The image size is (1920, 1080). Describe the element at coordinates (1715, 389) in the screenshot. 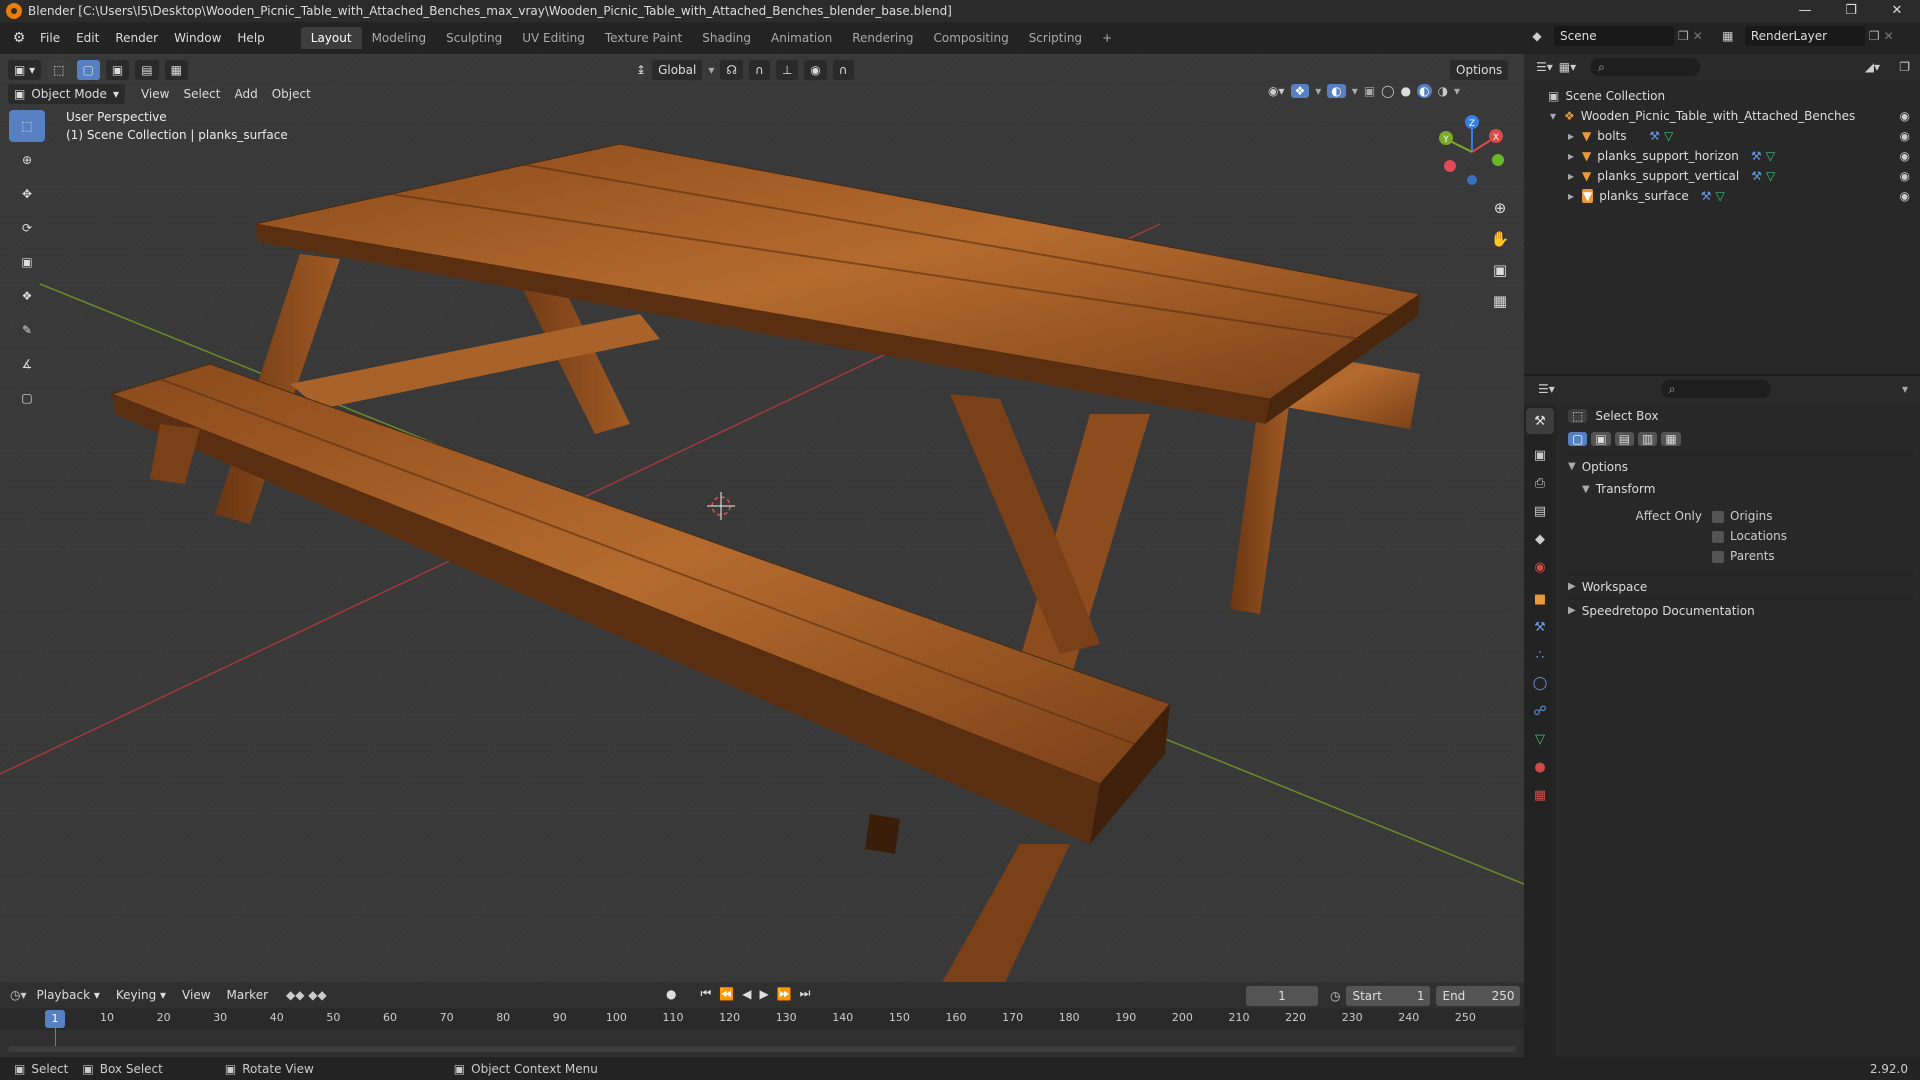

I see `properties-search-input: ⌕` at that location.